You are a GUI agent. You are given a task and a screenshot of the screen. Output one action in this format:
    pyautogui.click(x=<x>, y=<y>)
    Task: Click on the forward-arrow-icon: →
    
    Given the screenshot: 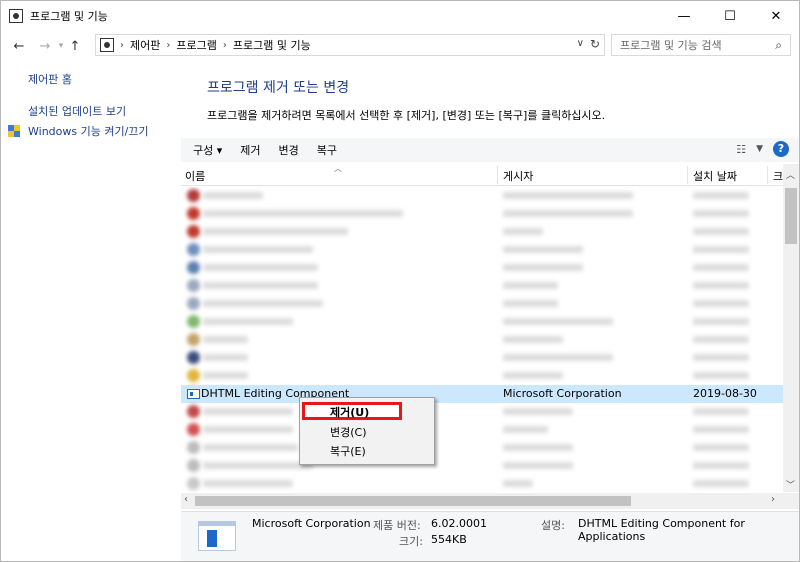 What is the action you would take?
    pyautogui.click(x=45, y=46)
    